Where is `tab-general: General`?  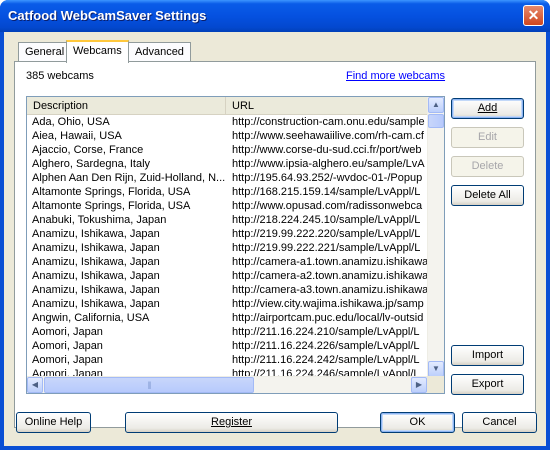
tab-general: General is located at coordinates (45, 51).